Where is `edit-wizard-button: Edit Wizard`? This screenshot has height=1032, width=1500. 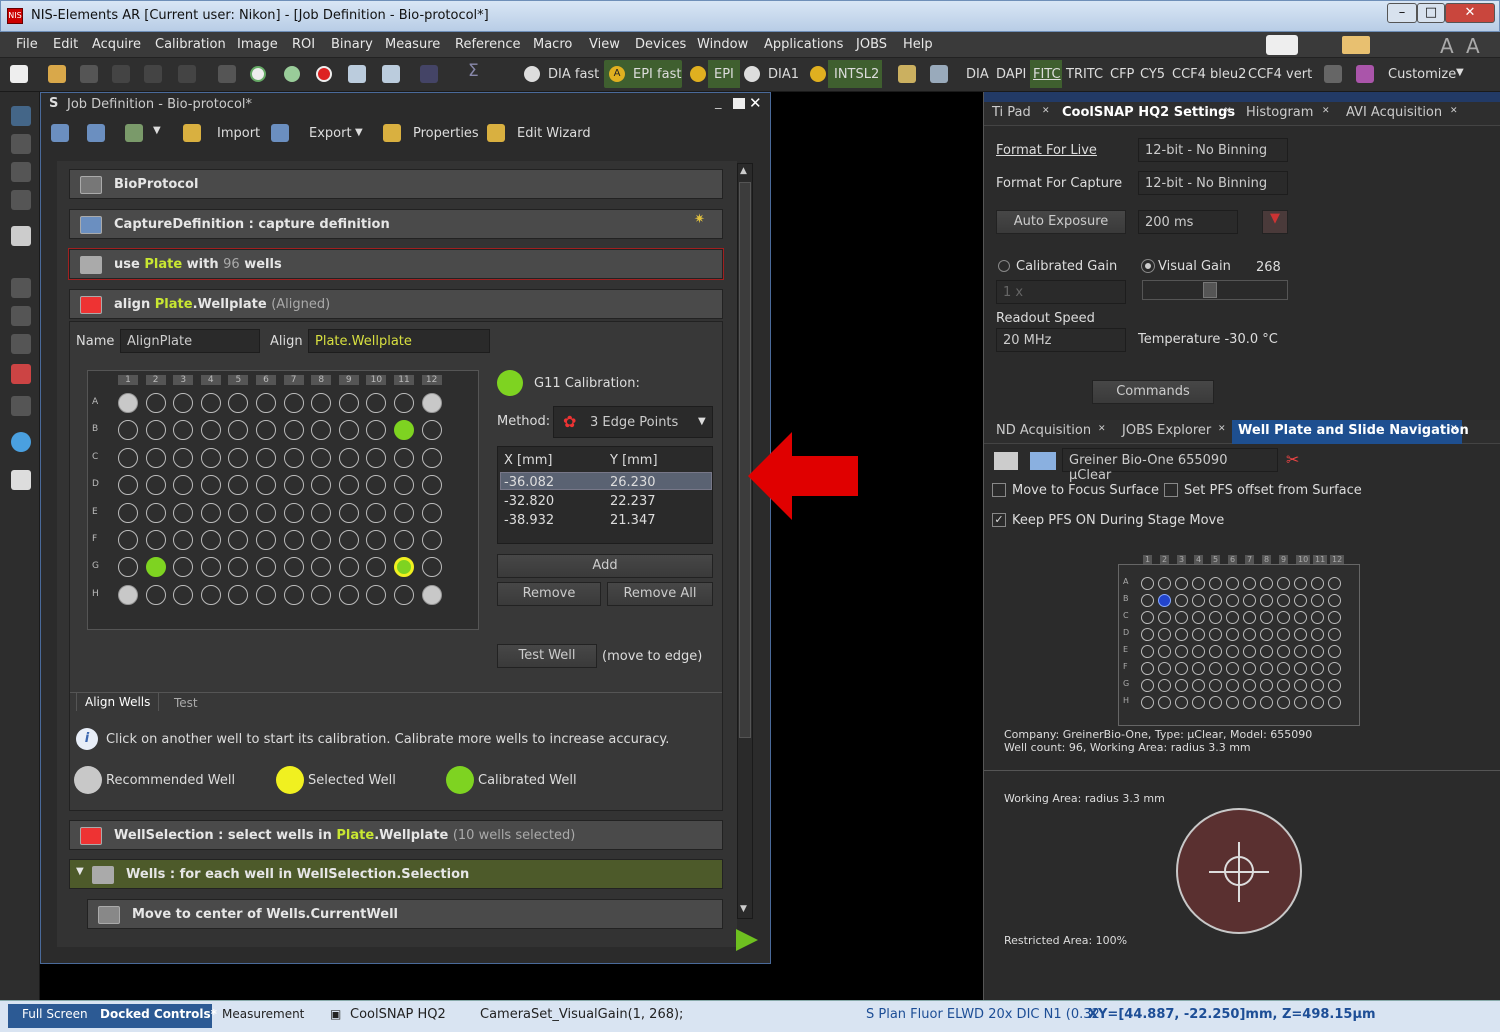
edit-wizard-button: Edit Wizard is located at coordinates (554, 133).